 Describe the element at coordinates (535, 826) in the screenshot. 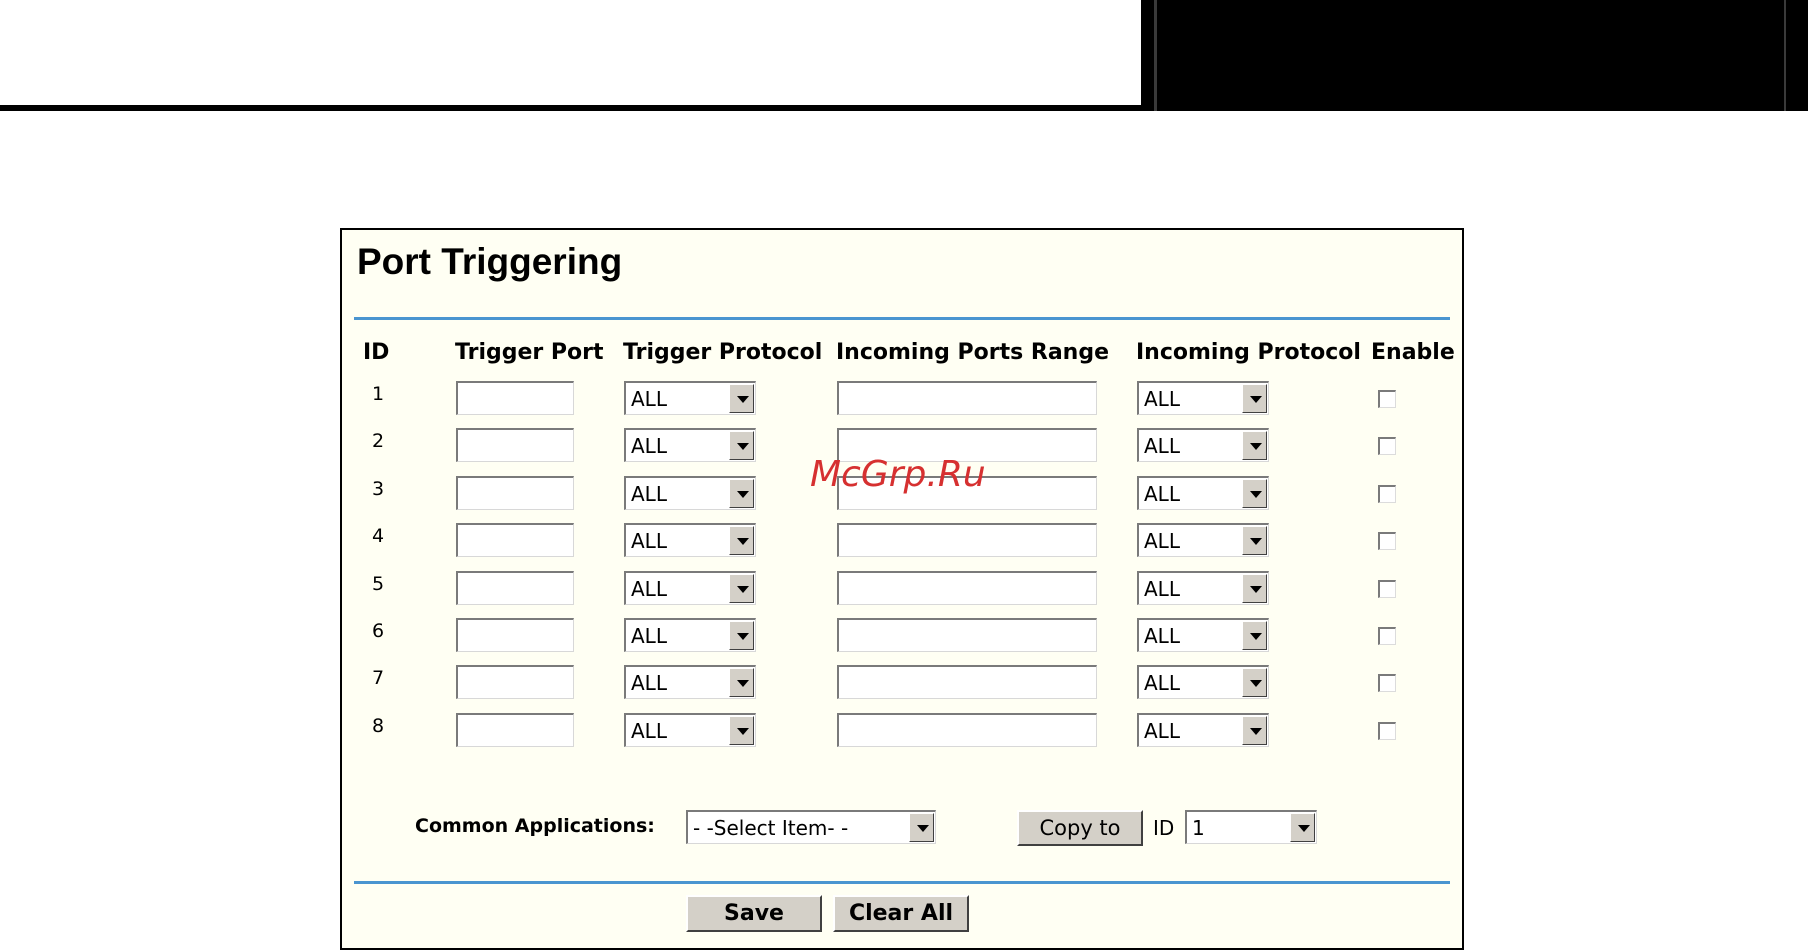

I see `common-applications-label: Common Applications:` at that location.